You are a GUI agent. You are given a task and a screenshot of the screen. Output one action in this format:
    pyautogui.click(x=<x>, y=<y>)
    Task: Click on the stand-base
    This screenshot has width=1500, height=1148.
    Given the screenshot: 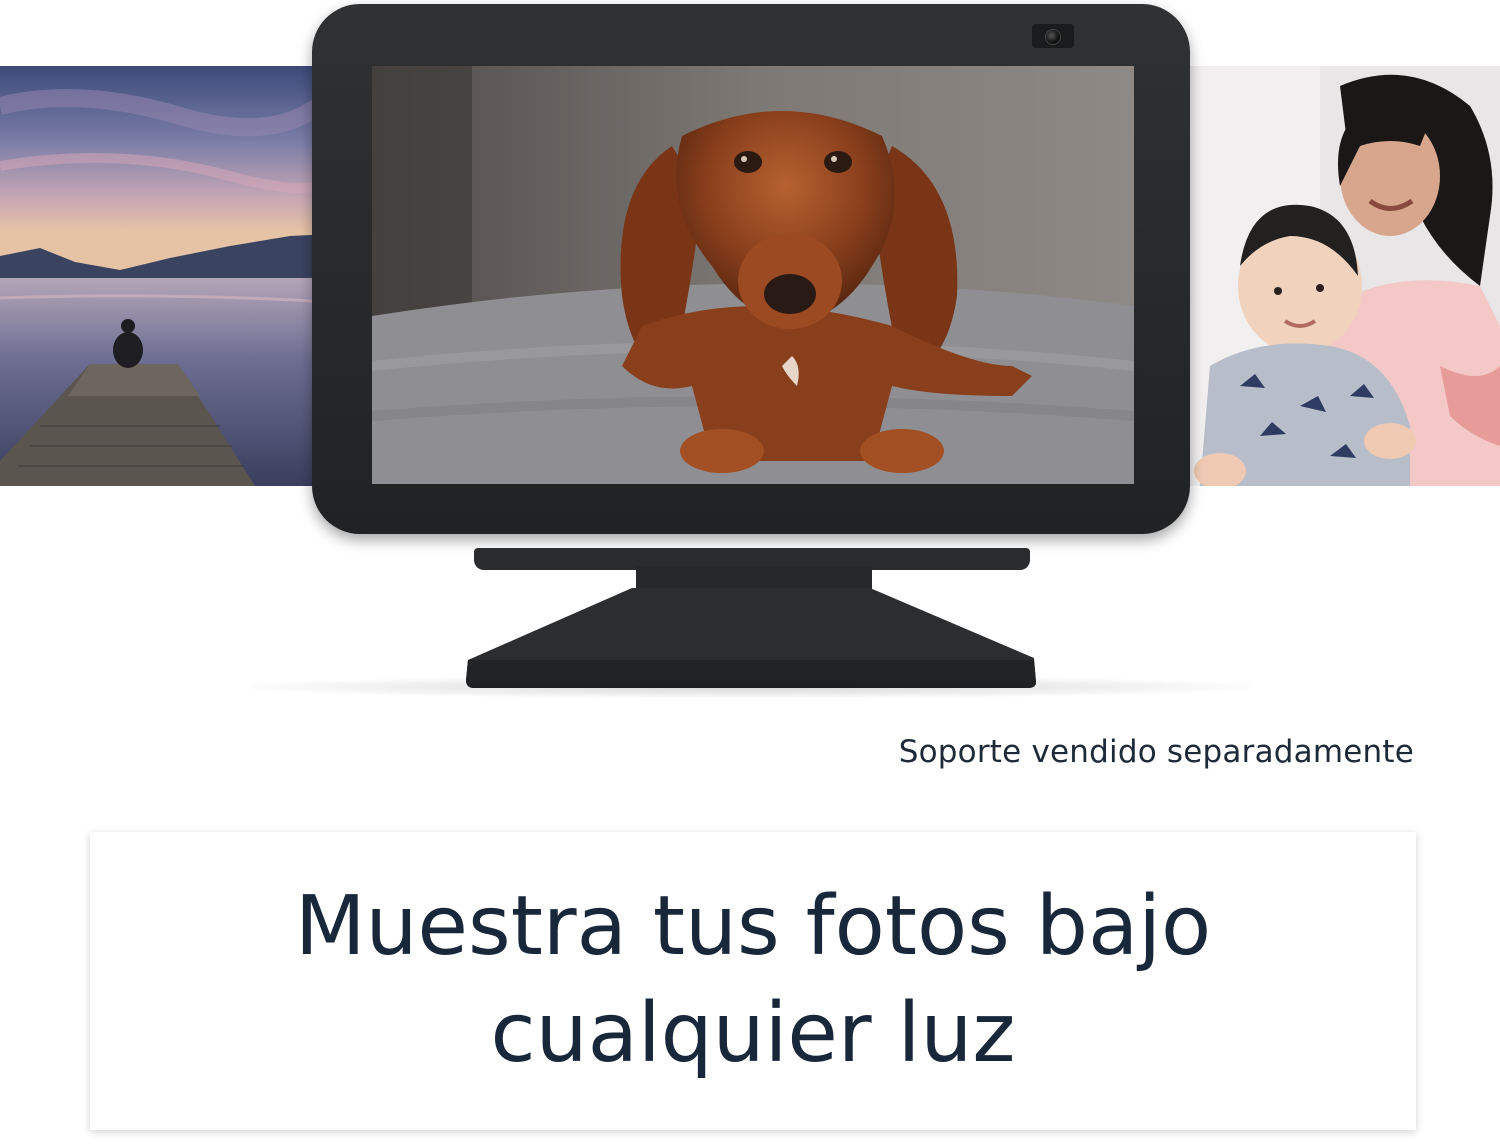 What is the action you would take?
    pyautogui.click(x=751, y=638)
    